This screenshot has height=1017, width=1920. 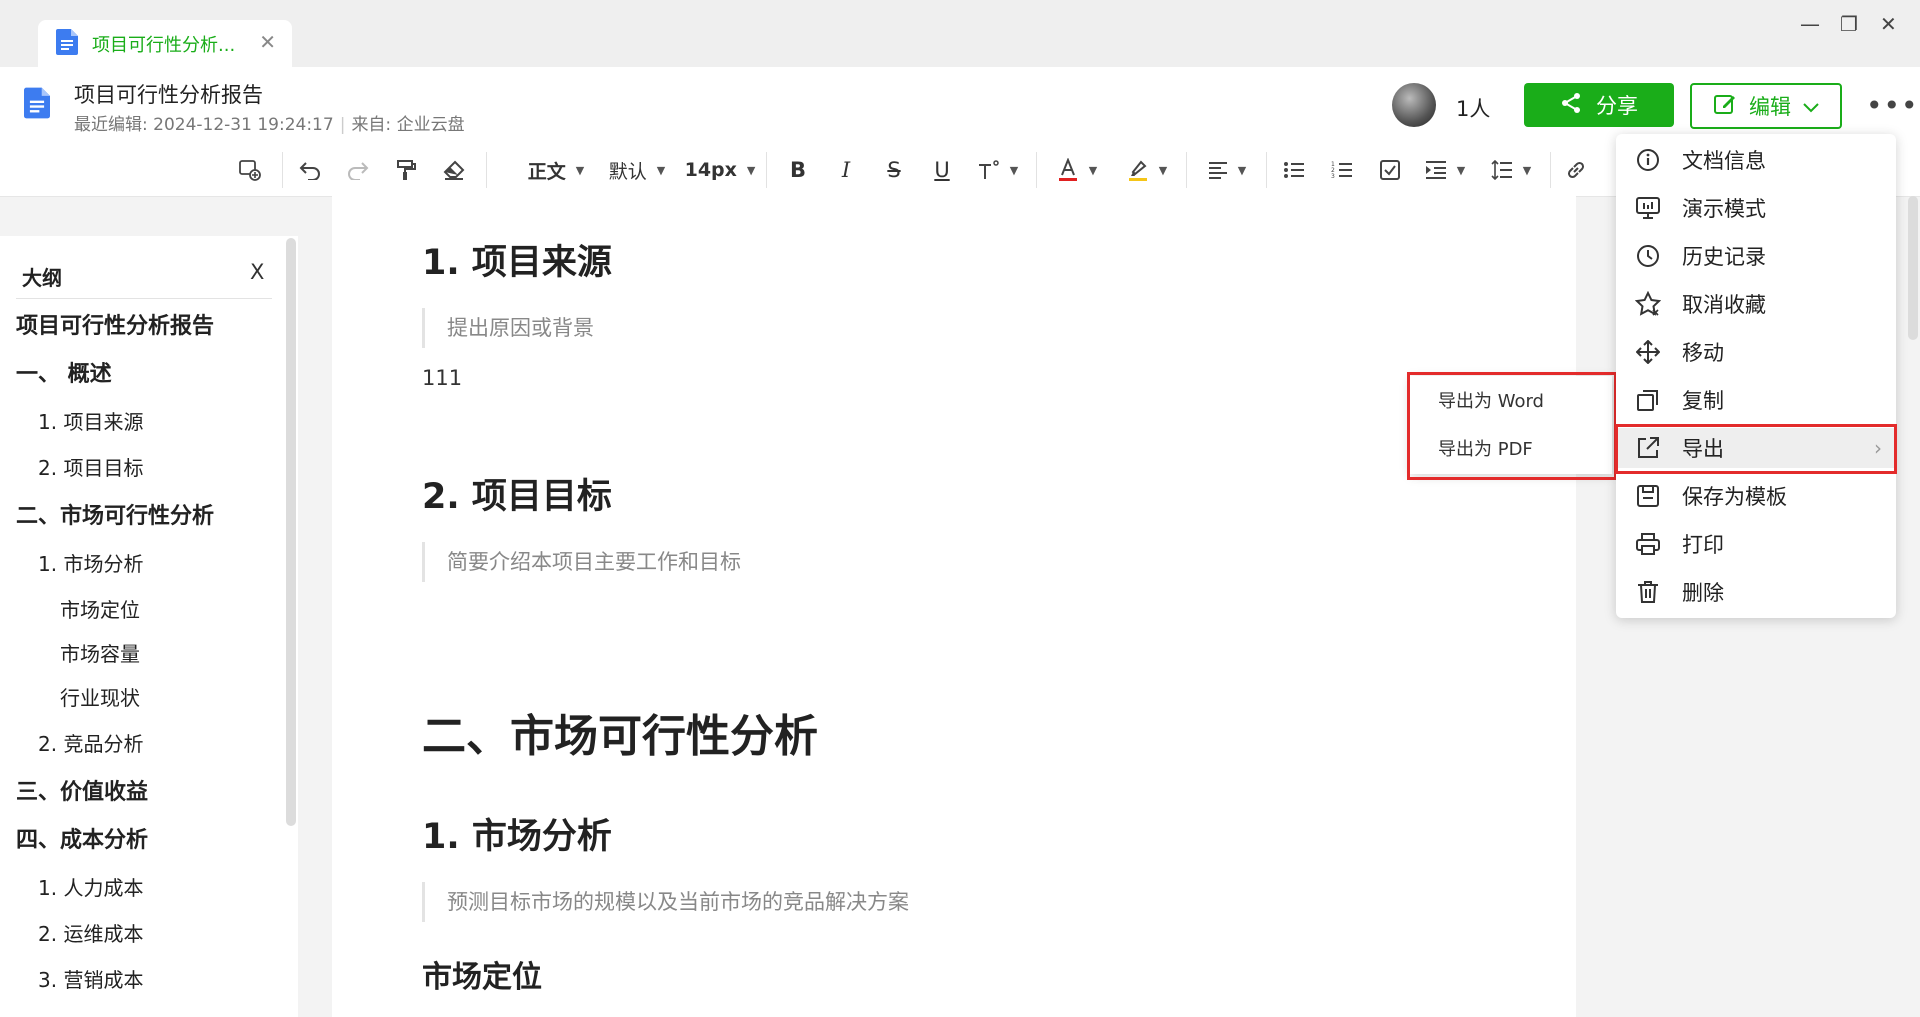 I want to click on paragraph-style-value: 正文, so click(x=546, y=171).